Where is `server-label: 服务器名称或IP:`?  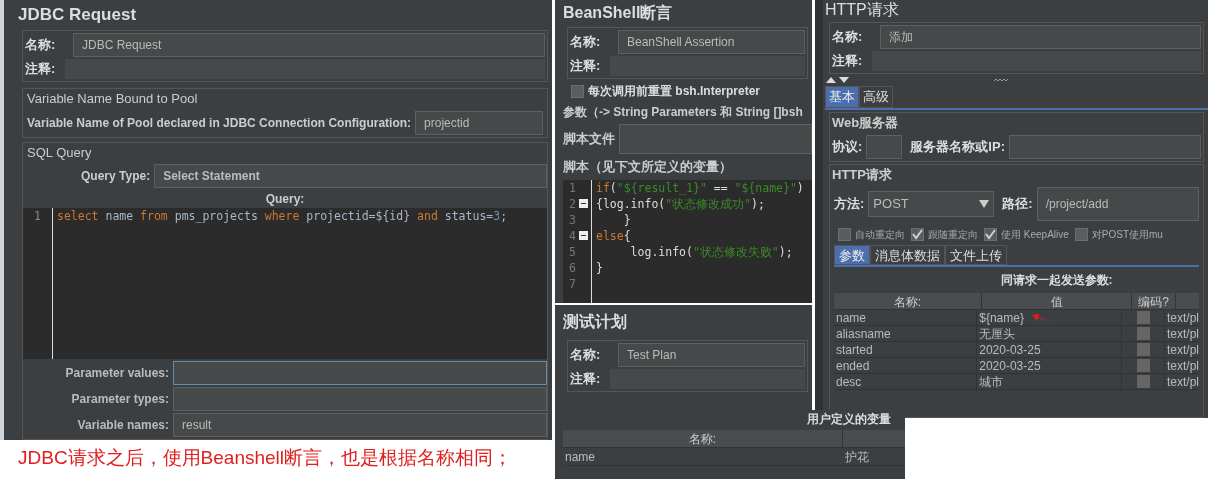
server-label: 服务器名称或IP: is located at coordinates (957, 146).